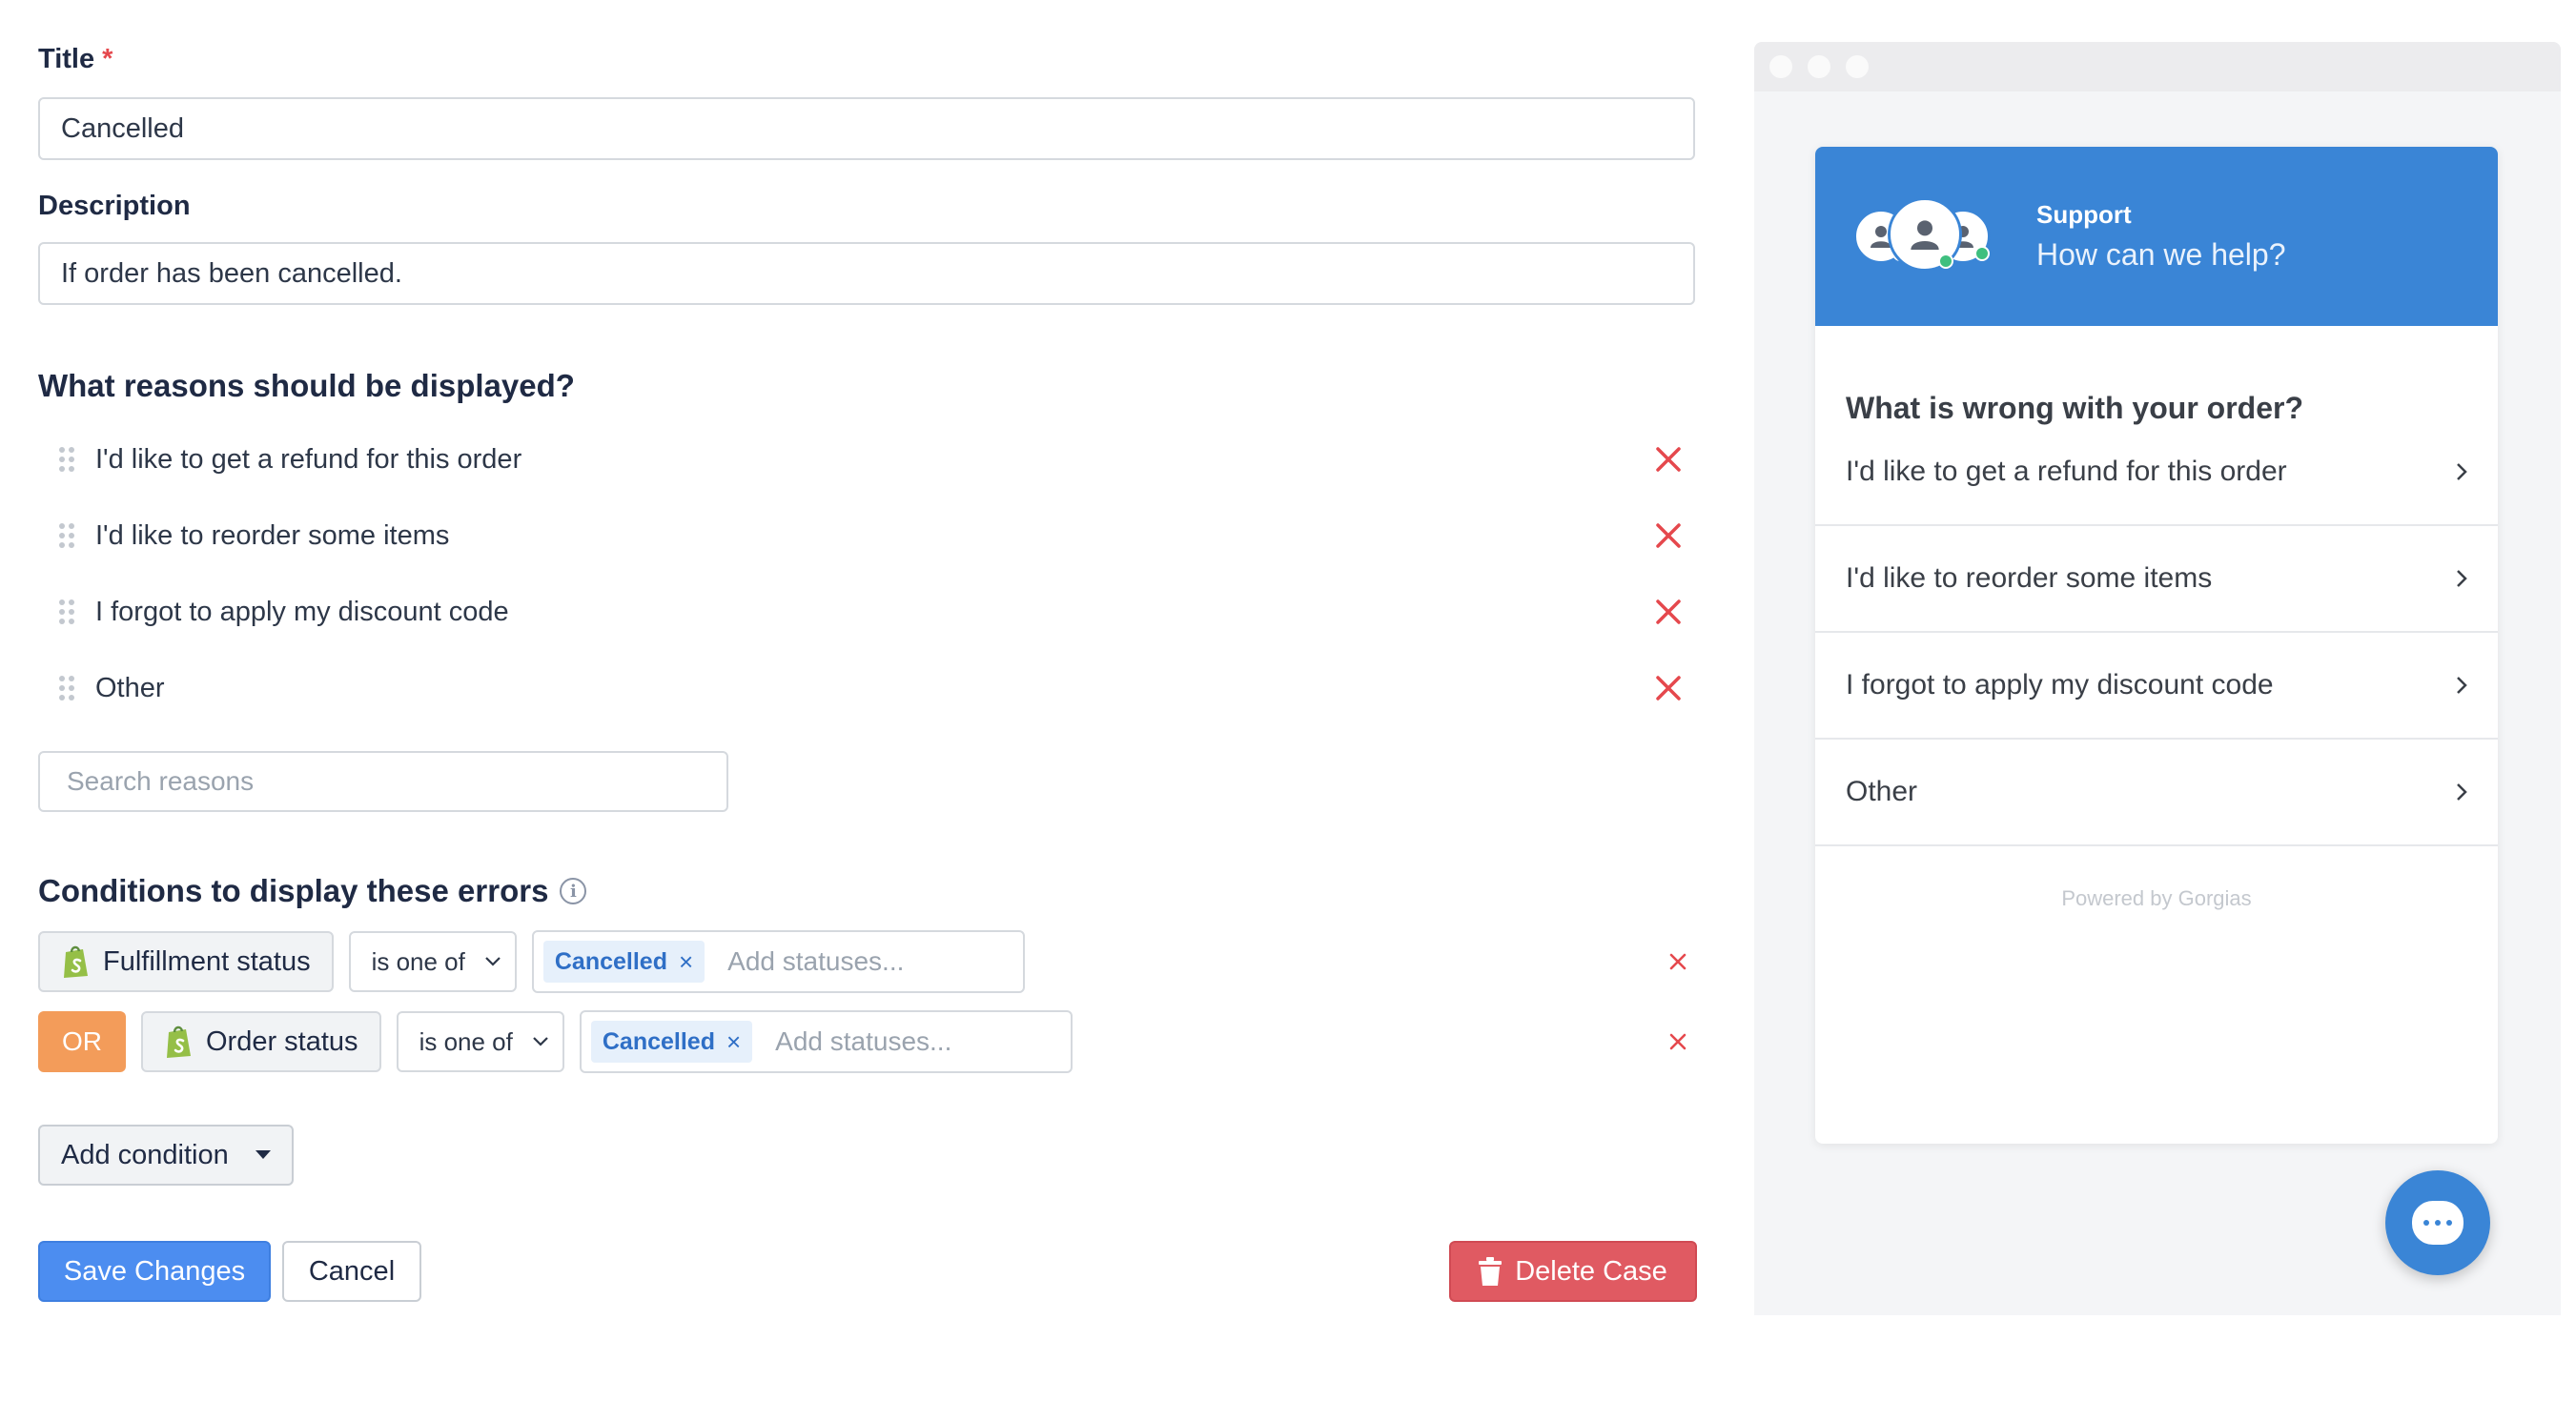  I want to click on widget-reason-item: I'd like to get a refund for this order, so click(2157, 472).